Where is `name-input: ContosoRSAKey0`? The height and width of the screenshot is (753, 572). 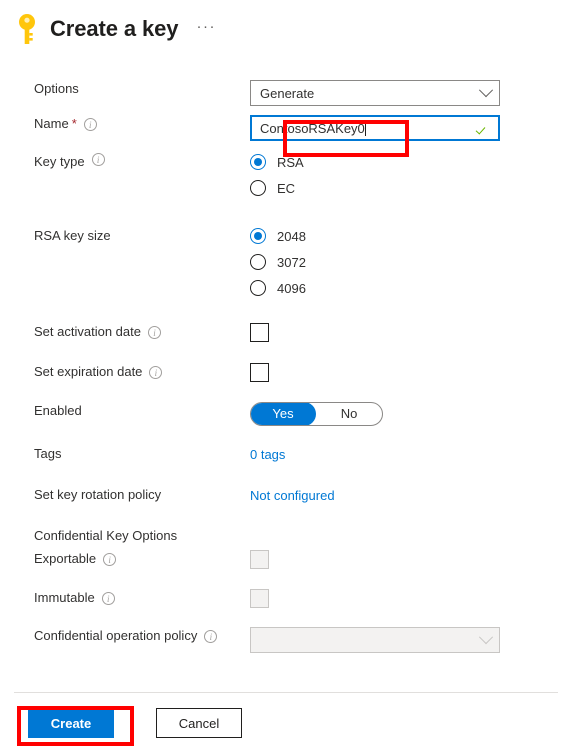 name-input: ContosoRSAKey0 is located at coordinates (375, 128).